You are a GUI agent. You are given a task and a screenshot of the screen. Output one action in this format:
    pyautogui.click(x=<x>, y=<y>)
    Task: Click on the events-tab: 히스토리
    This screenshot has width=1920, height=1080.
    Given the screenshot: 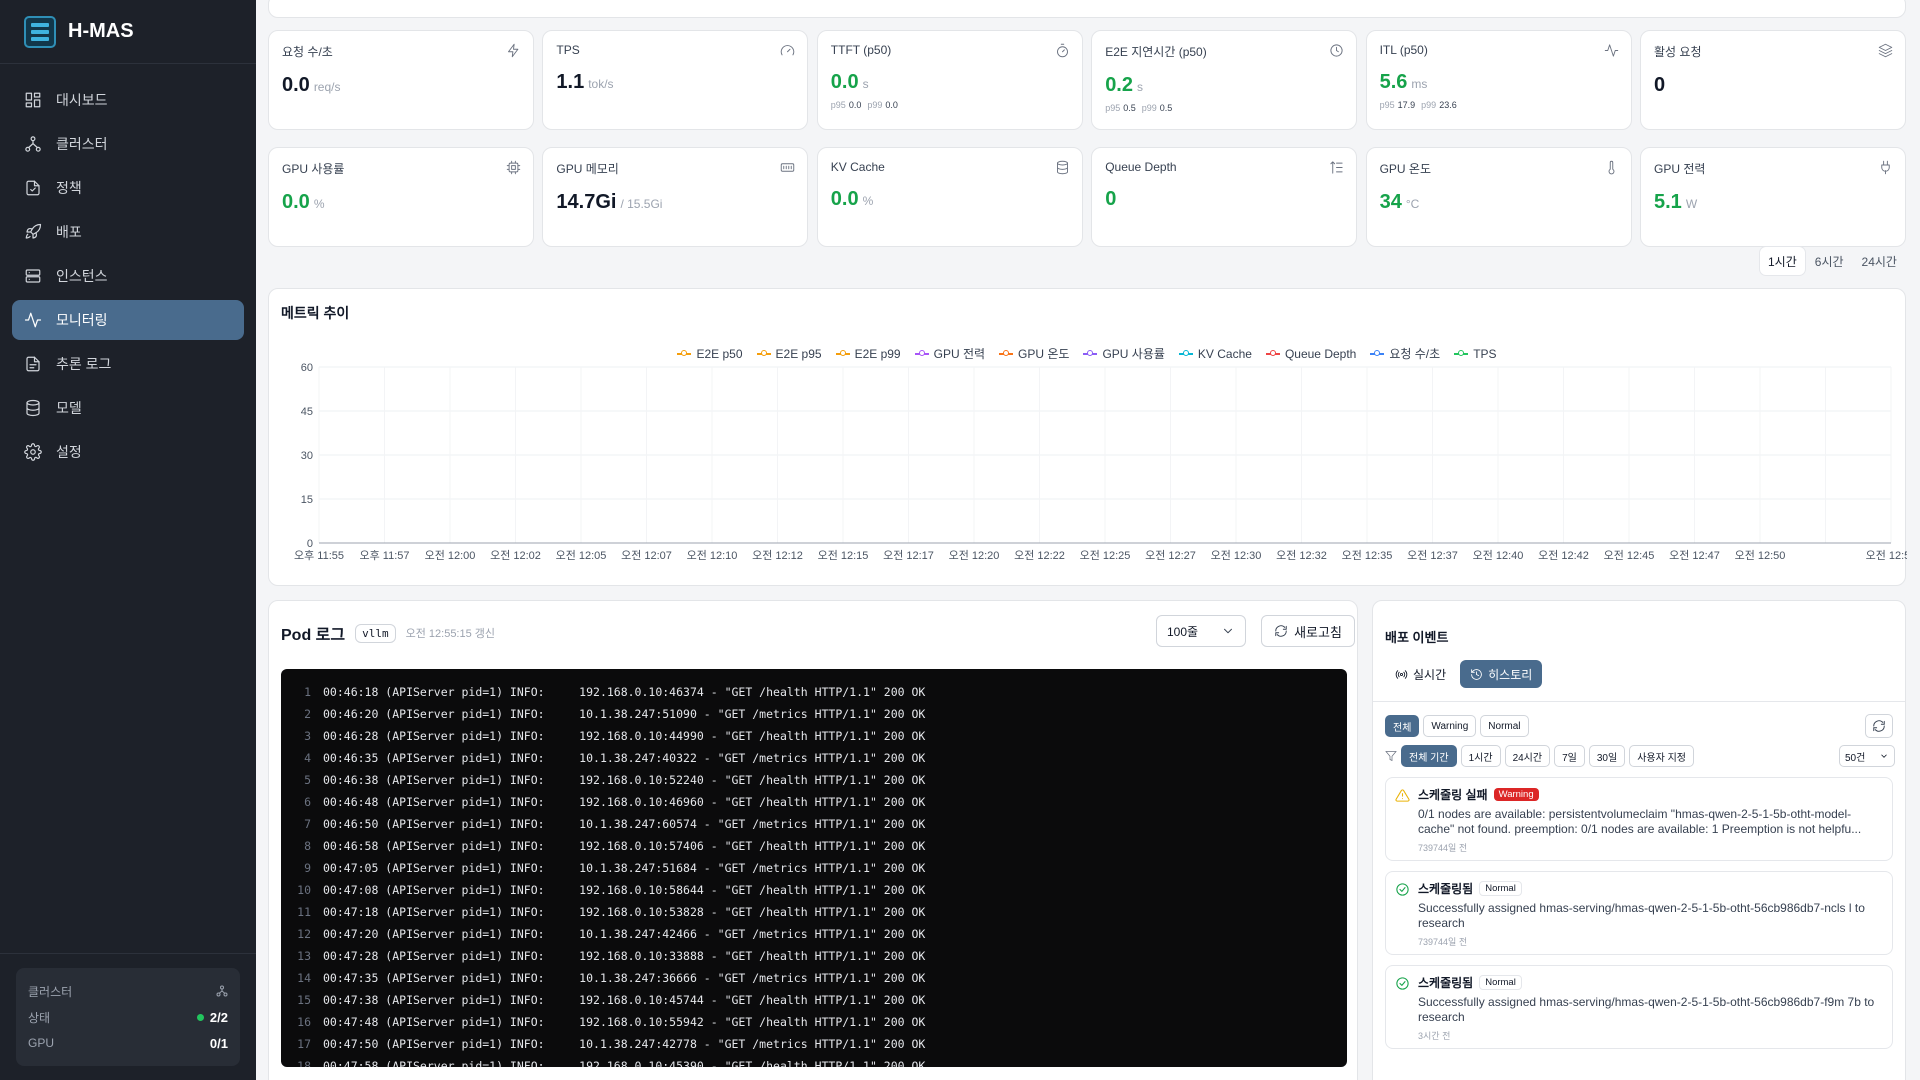 What is the action you would take?
    pyautogui.click(x=1501, y=674)
    